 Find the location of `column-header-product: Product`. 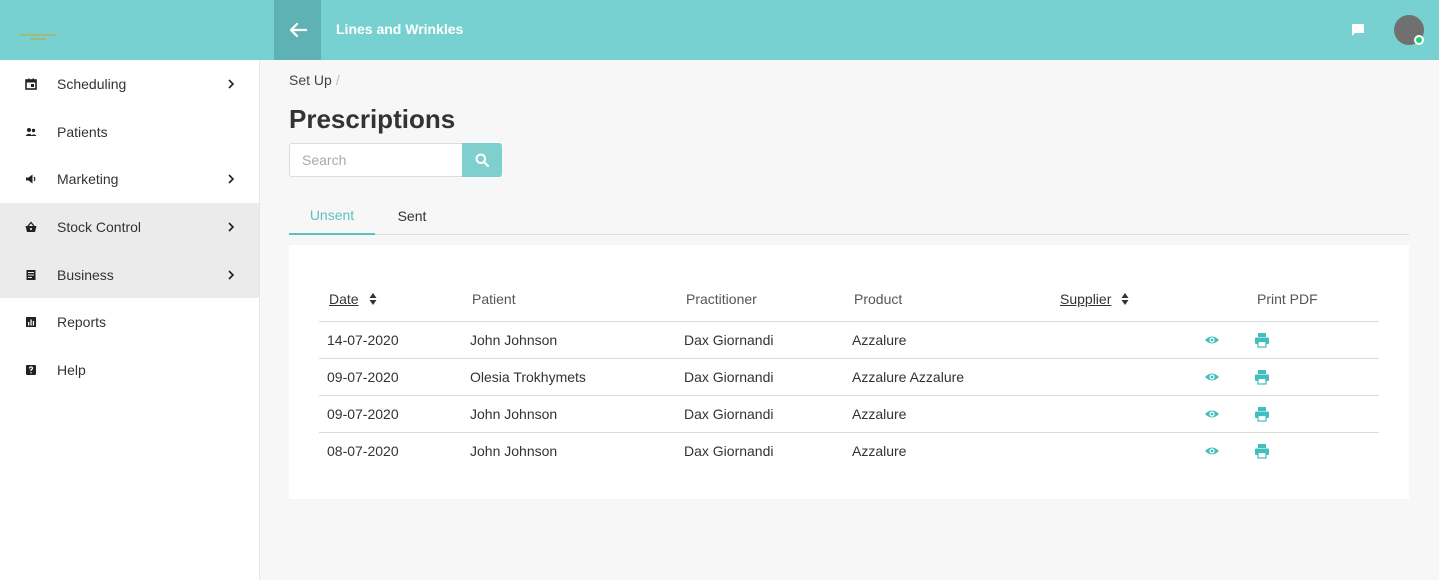

column-header-product: Product is located at coordinates (878, 299).